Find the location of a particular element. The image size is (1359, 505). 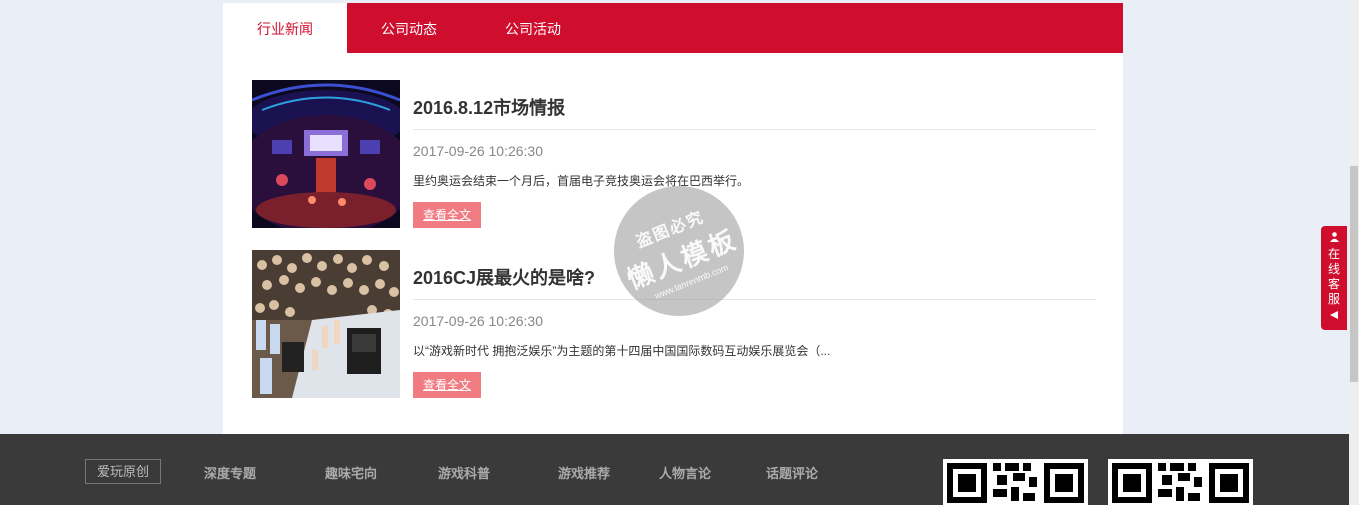

news-title: 2016.8.12市场情报 is located at coordinates (489, 107).